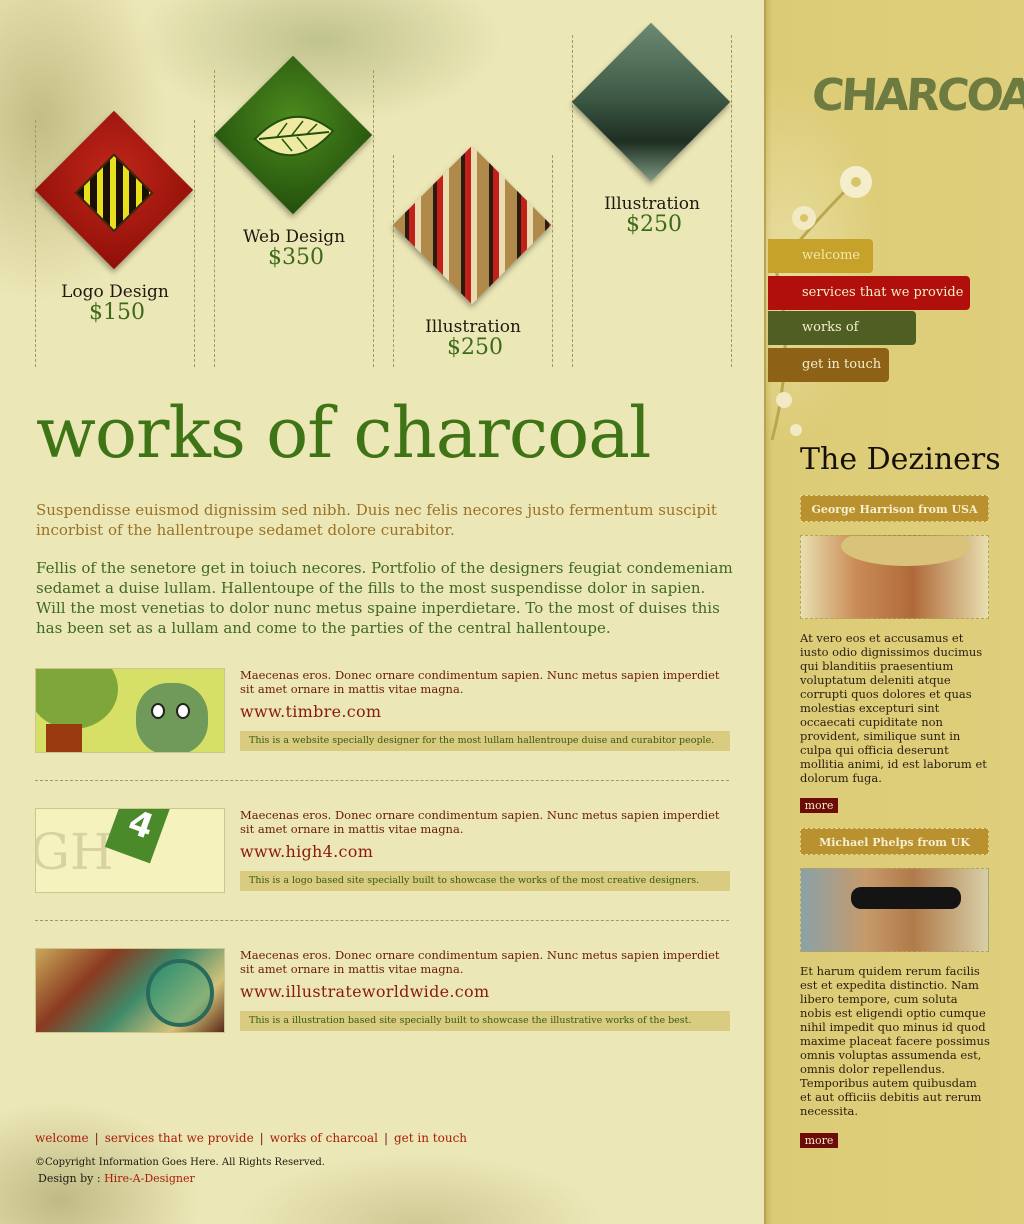 The width and height of the screenshot is (1024, 1224). What do you see at coordinates (364, 991) in the screenshot?
I see `work-link: www.illustrateworldwide.com` at bounding box center [364, 991].